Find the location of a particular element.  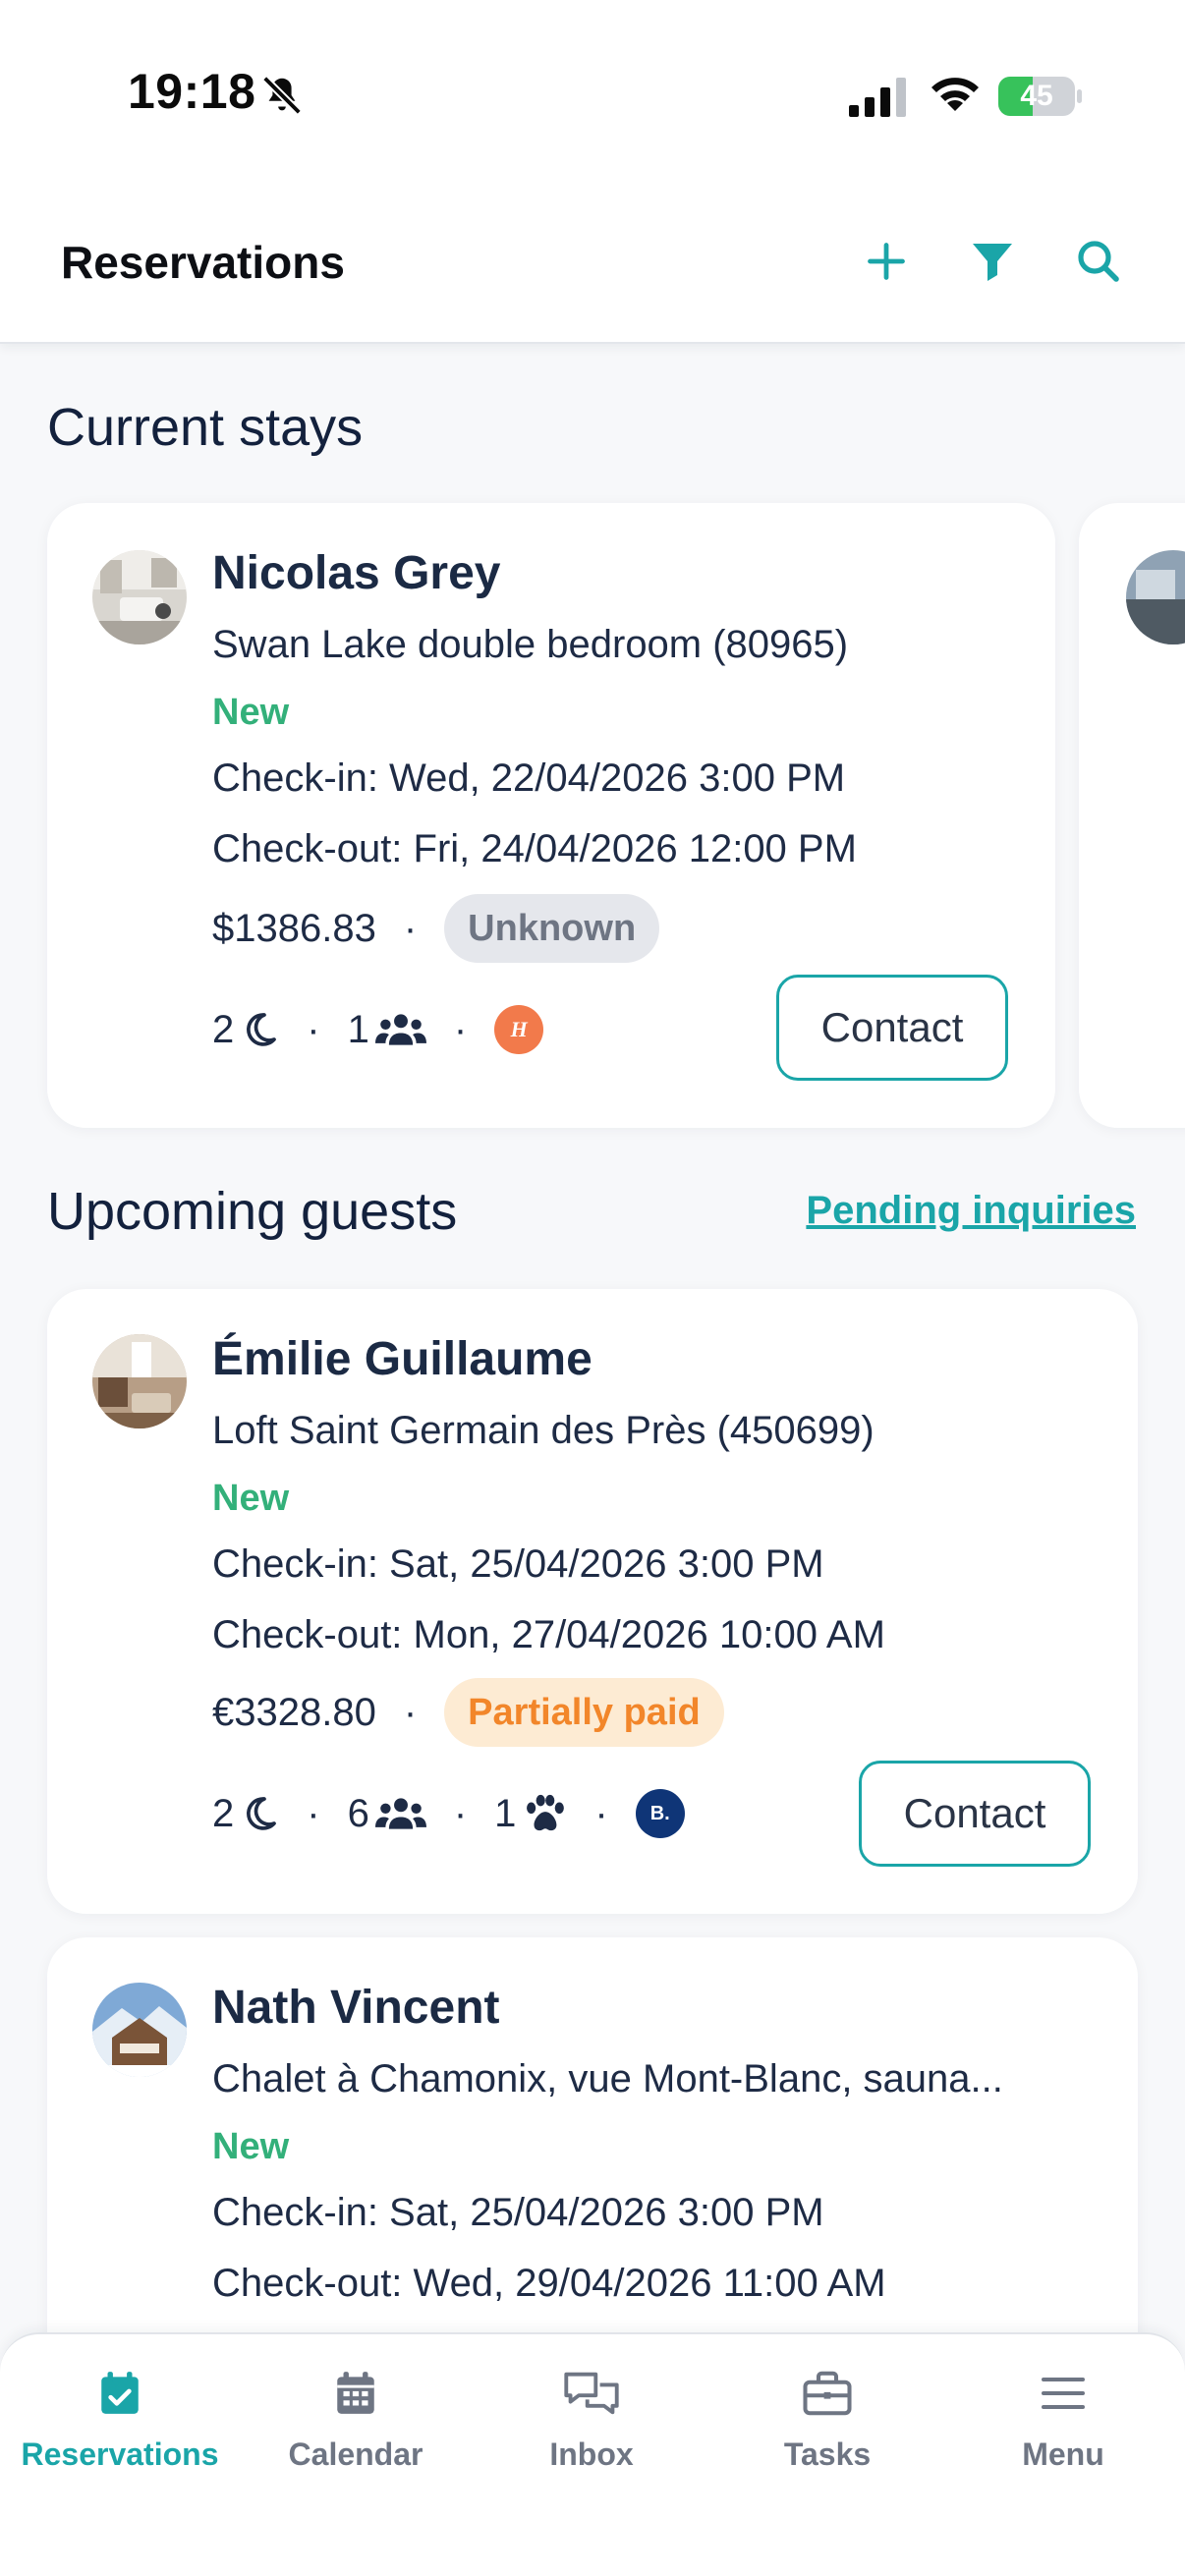

status-time: 19:18 is located at coordinates (192, 91).